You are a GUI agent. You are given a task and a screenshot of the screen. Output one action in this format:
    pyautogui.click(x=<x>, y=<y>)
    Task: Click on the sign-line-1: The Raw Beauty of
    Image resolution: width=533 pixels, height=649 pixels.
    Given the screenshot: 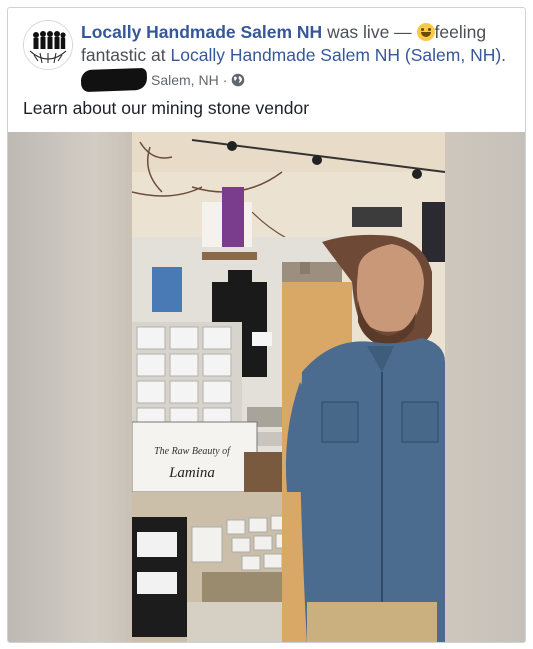 What is the action you would take?
    pyautogui.click(x=192, y=451)
    